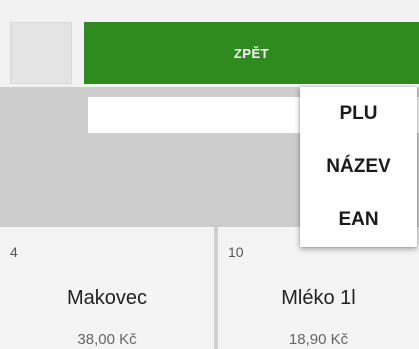 The width and height of the screenshot is (419, 349). Describe the element at coordinates (107, 298) in the screenshot. I see `product-name: Makovec` at that location.